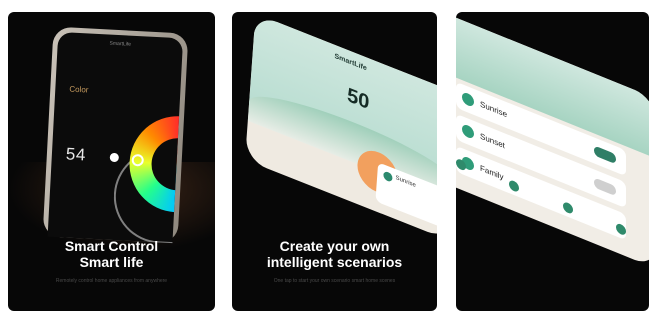  What do you see at coordinates (114, 157) in the screenshot?
I see `brightness-knob` at bounding box center [114, 157].